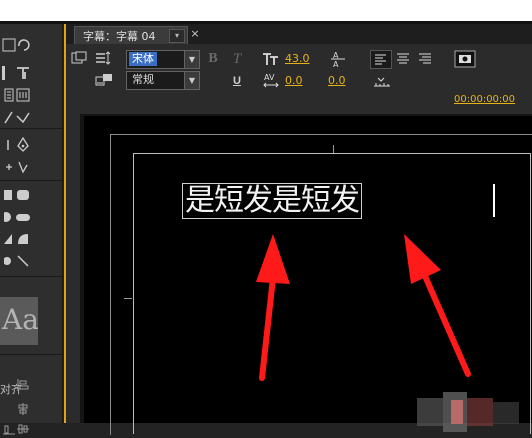 Image resolution: width=532 pixels, height=438 pixels. What do you see at coordinates (468, 412) in the screenshot?
I see `watermark-logo` at bounding box center [468, 412].